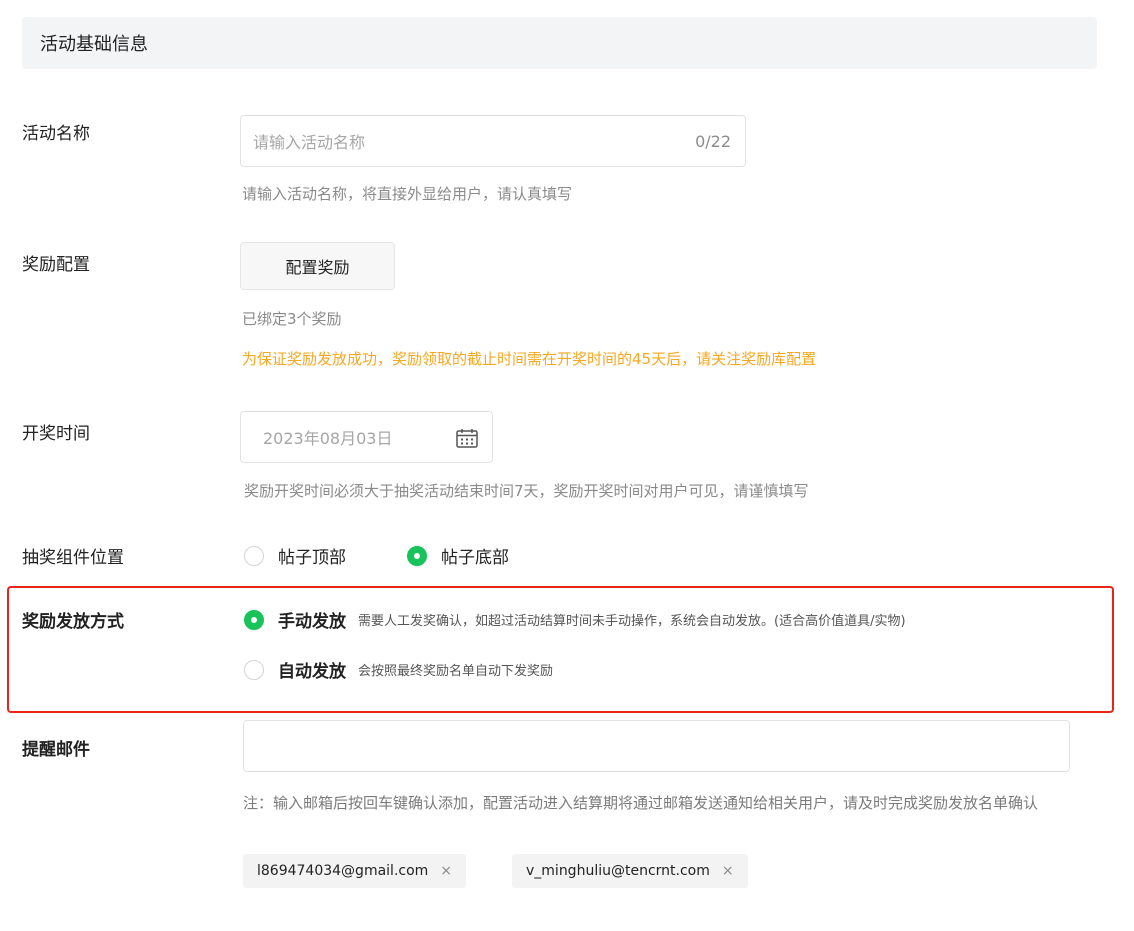 This screenshot has height=931, width=1134. I want to click on email-tag: l869474034@gmail.com ×, so click(355, 871).